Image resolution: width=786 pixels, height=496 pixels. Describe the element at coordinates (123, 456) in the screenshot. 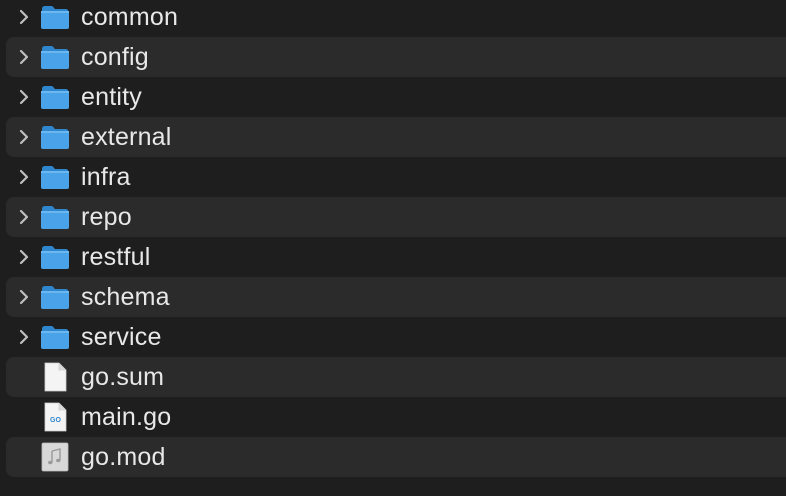

I see `item-label: go.mod` at that location.